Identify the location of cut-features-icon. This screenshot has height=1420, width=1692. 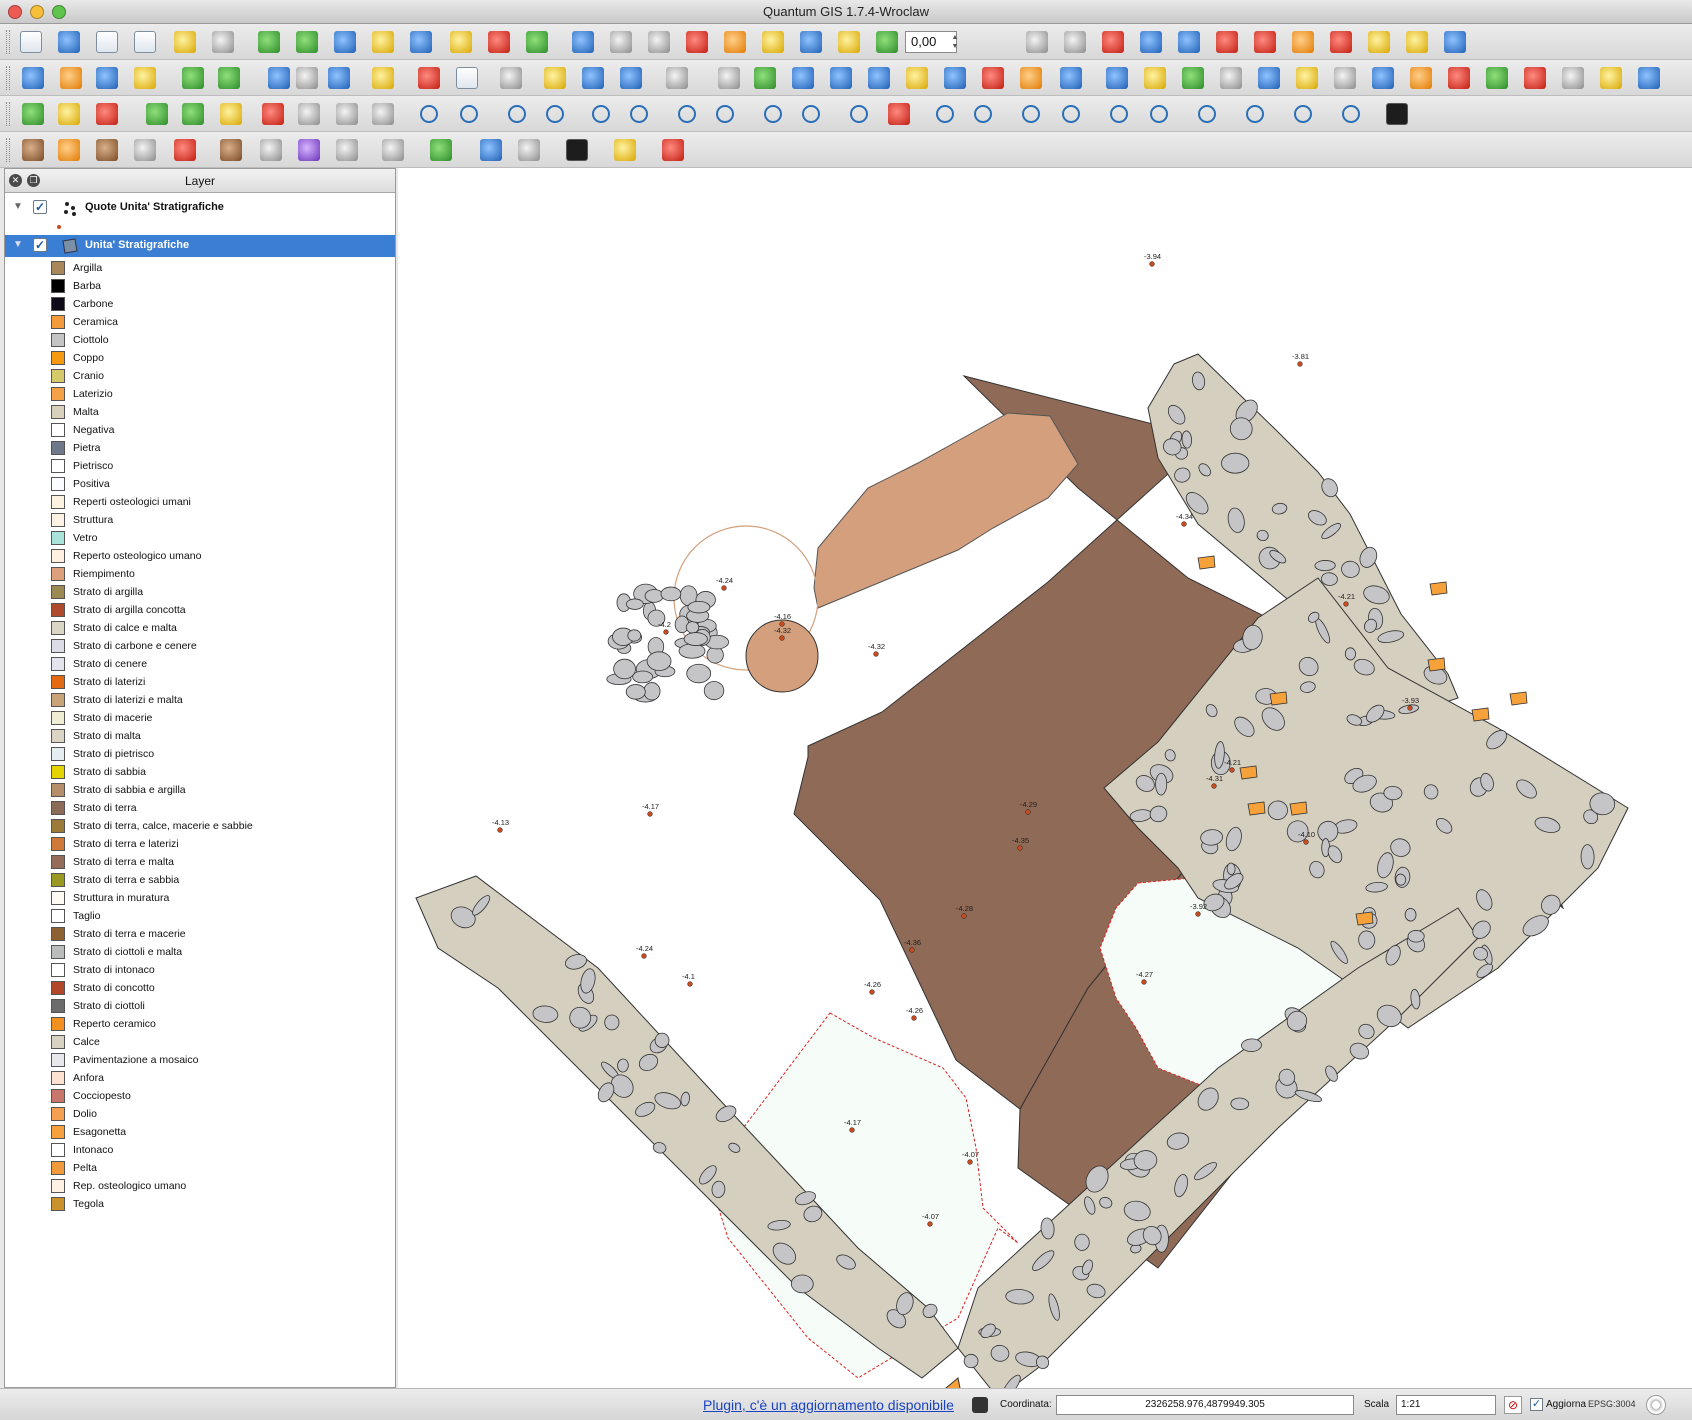
(773, 42).